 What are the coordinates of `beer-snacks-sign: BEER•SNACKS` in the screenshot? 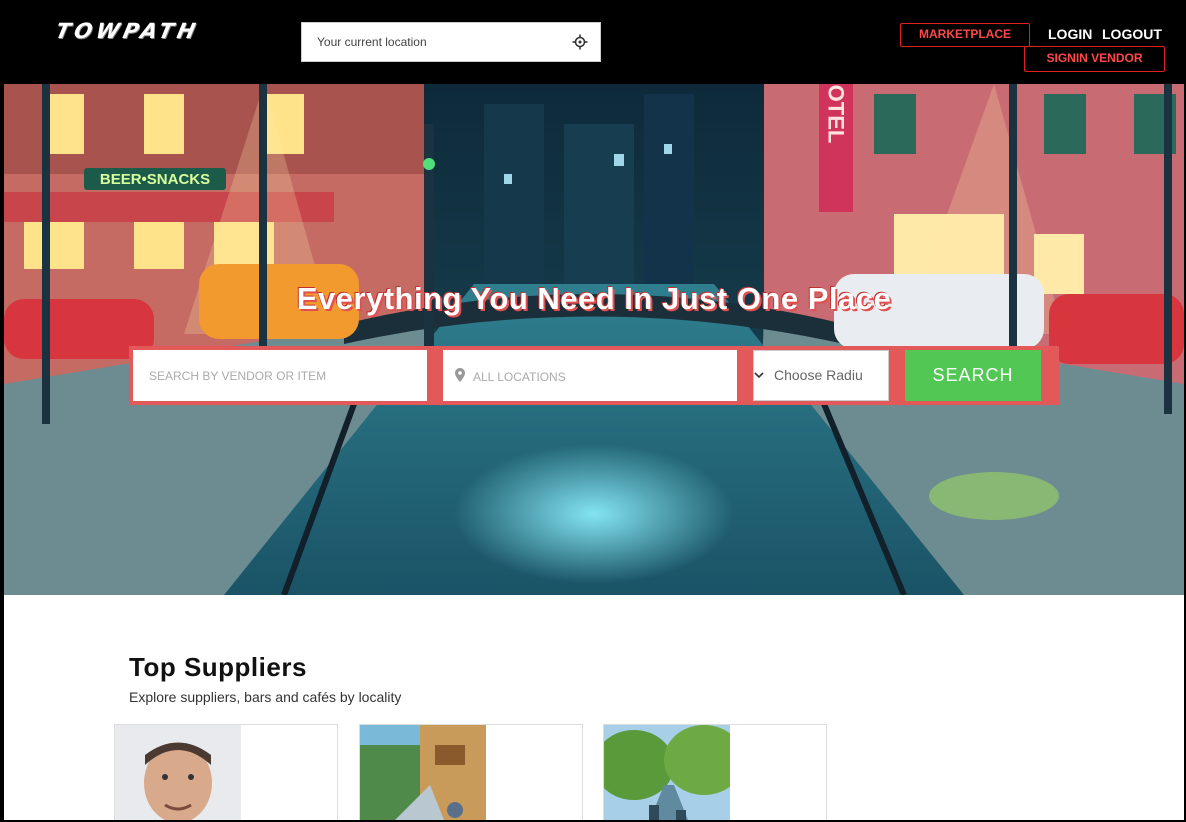 It's located at (155, 179).